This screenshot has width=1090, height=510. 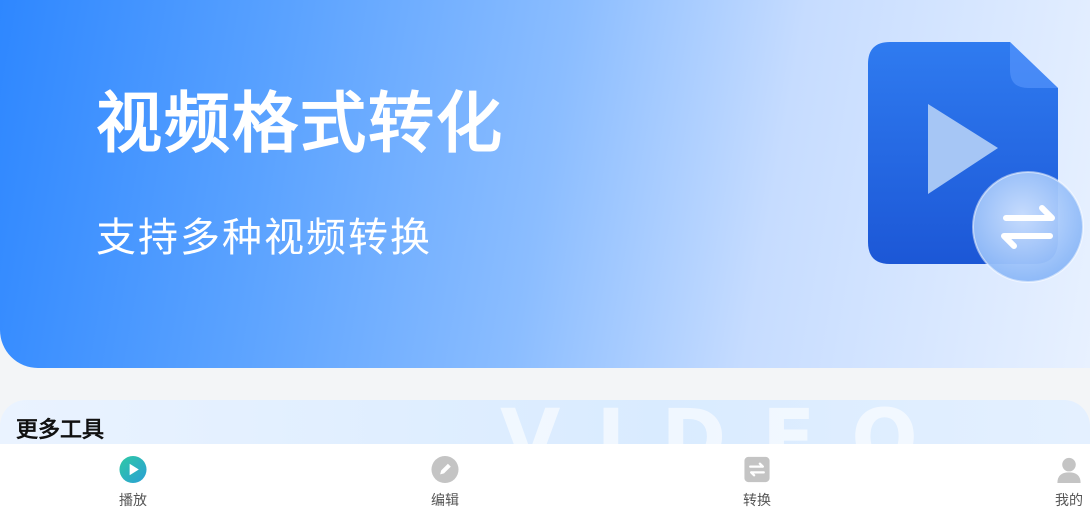 What do you see at coordinates (545, 477) in the screenshot?
I see `bottom-tab-bar: 播放 编辑 转换 我的` at bounding box center [545, 477].